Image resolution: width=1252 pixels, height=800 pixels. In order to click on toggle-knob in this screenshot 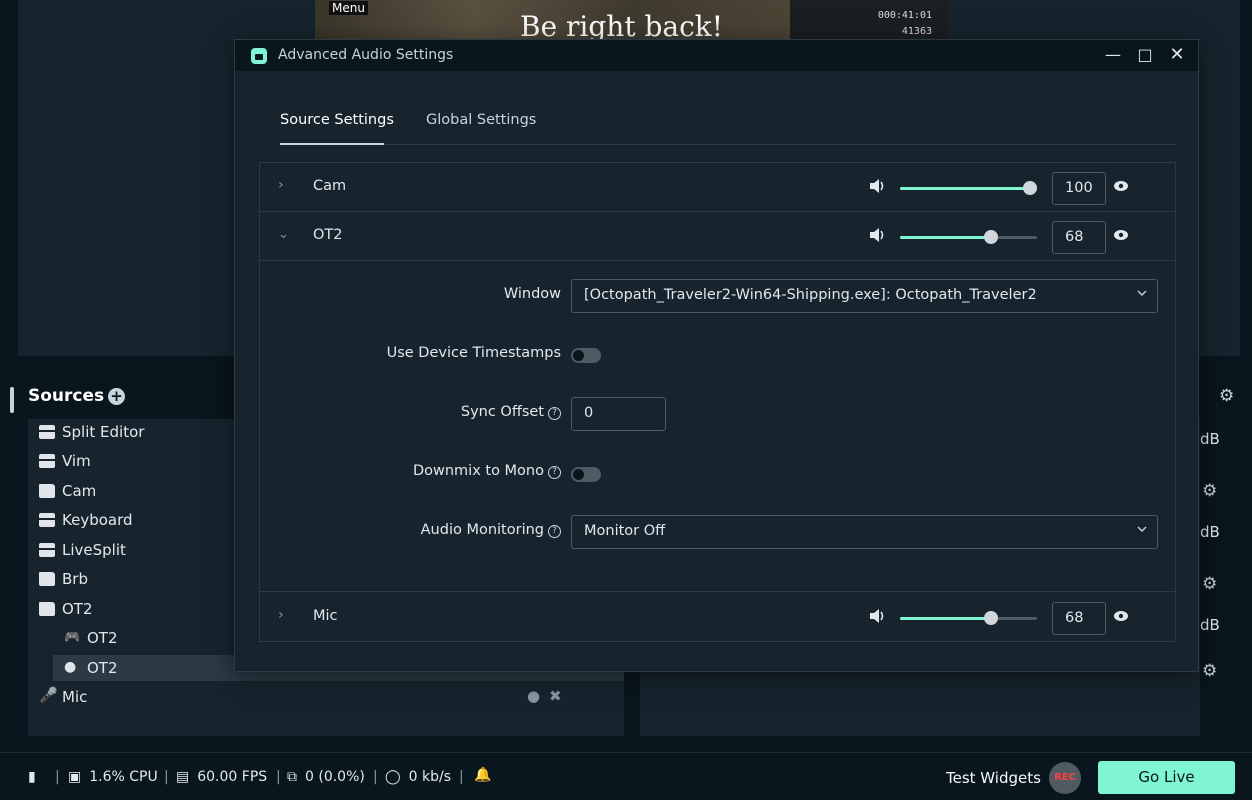, I will do `click(578, 474)`.